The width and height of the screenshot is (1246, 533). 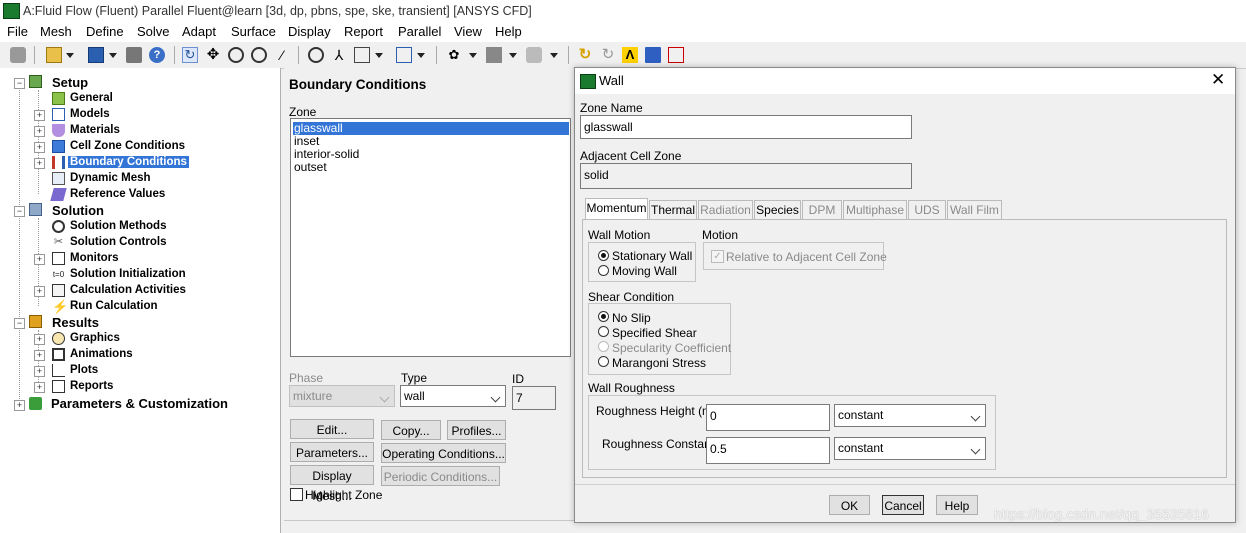 What do you see at coordinates (128, 162) in the screenshot?
I see `tree-boundary-conditions: Boundary Conditions` at bounding box center [128, 162].